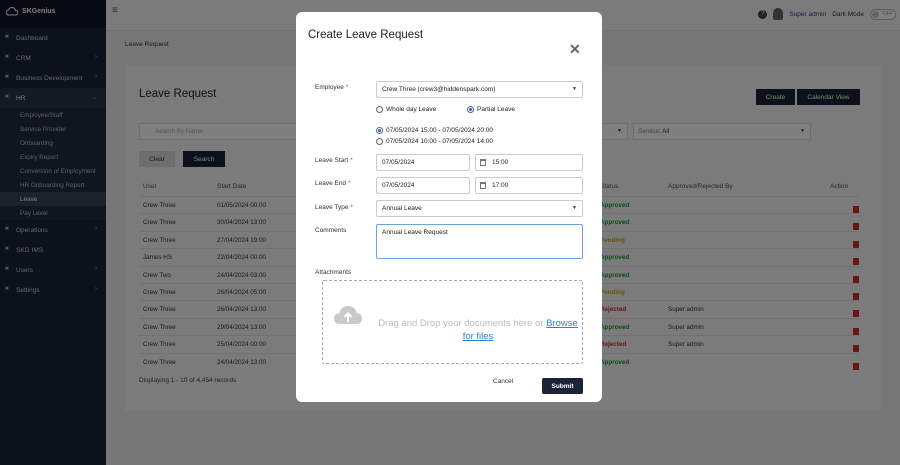  Describe the element at coordinates (529, 185) in the screenshot. I see `leave-end-time-input: 17:00` at that location.